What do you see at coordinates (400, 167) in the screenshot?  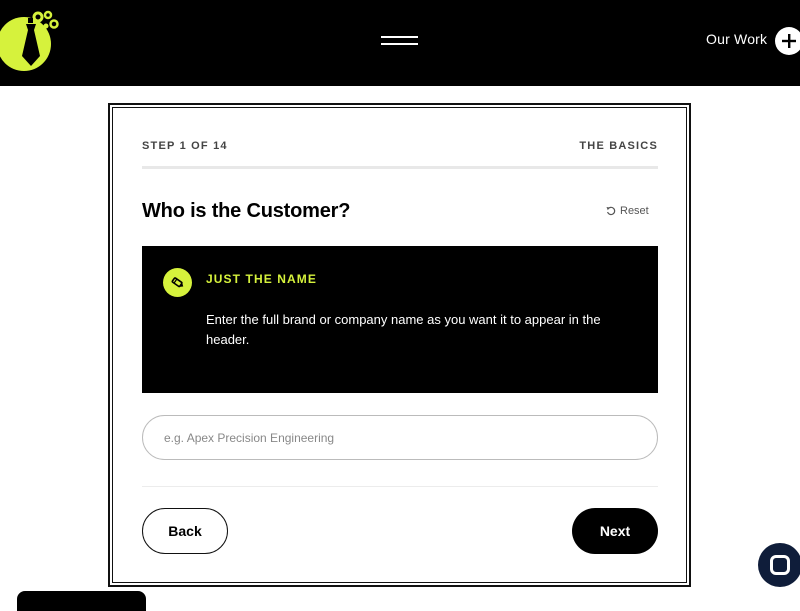 I see `progress-bar` at bounding box center [400, 167].